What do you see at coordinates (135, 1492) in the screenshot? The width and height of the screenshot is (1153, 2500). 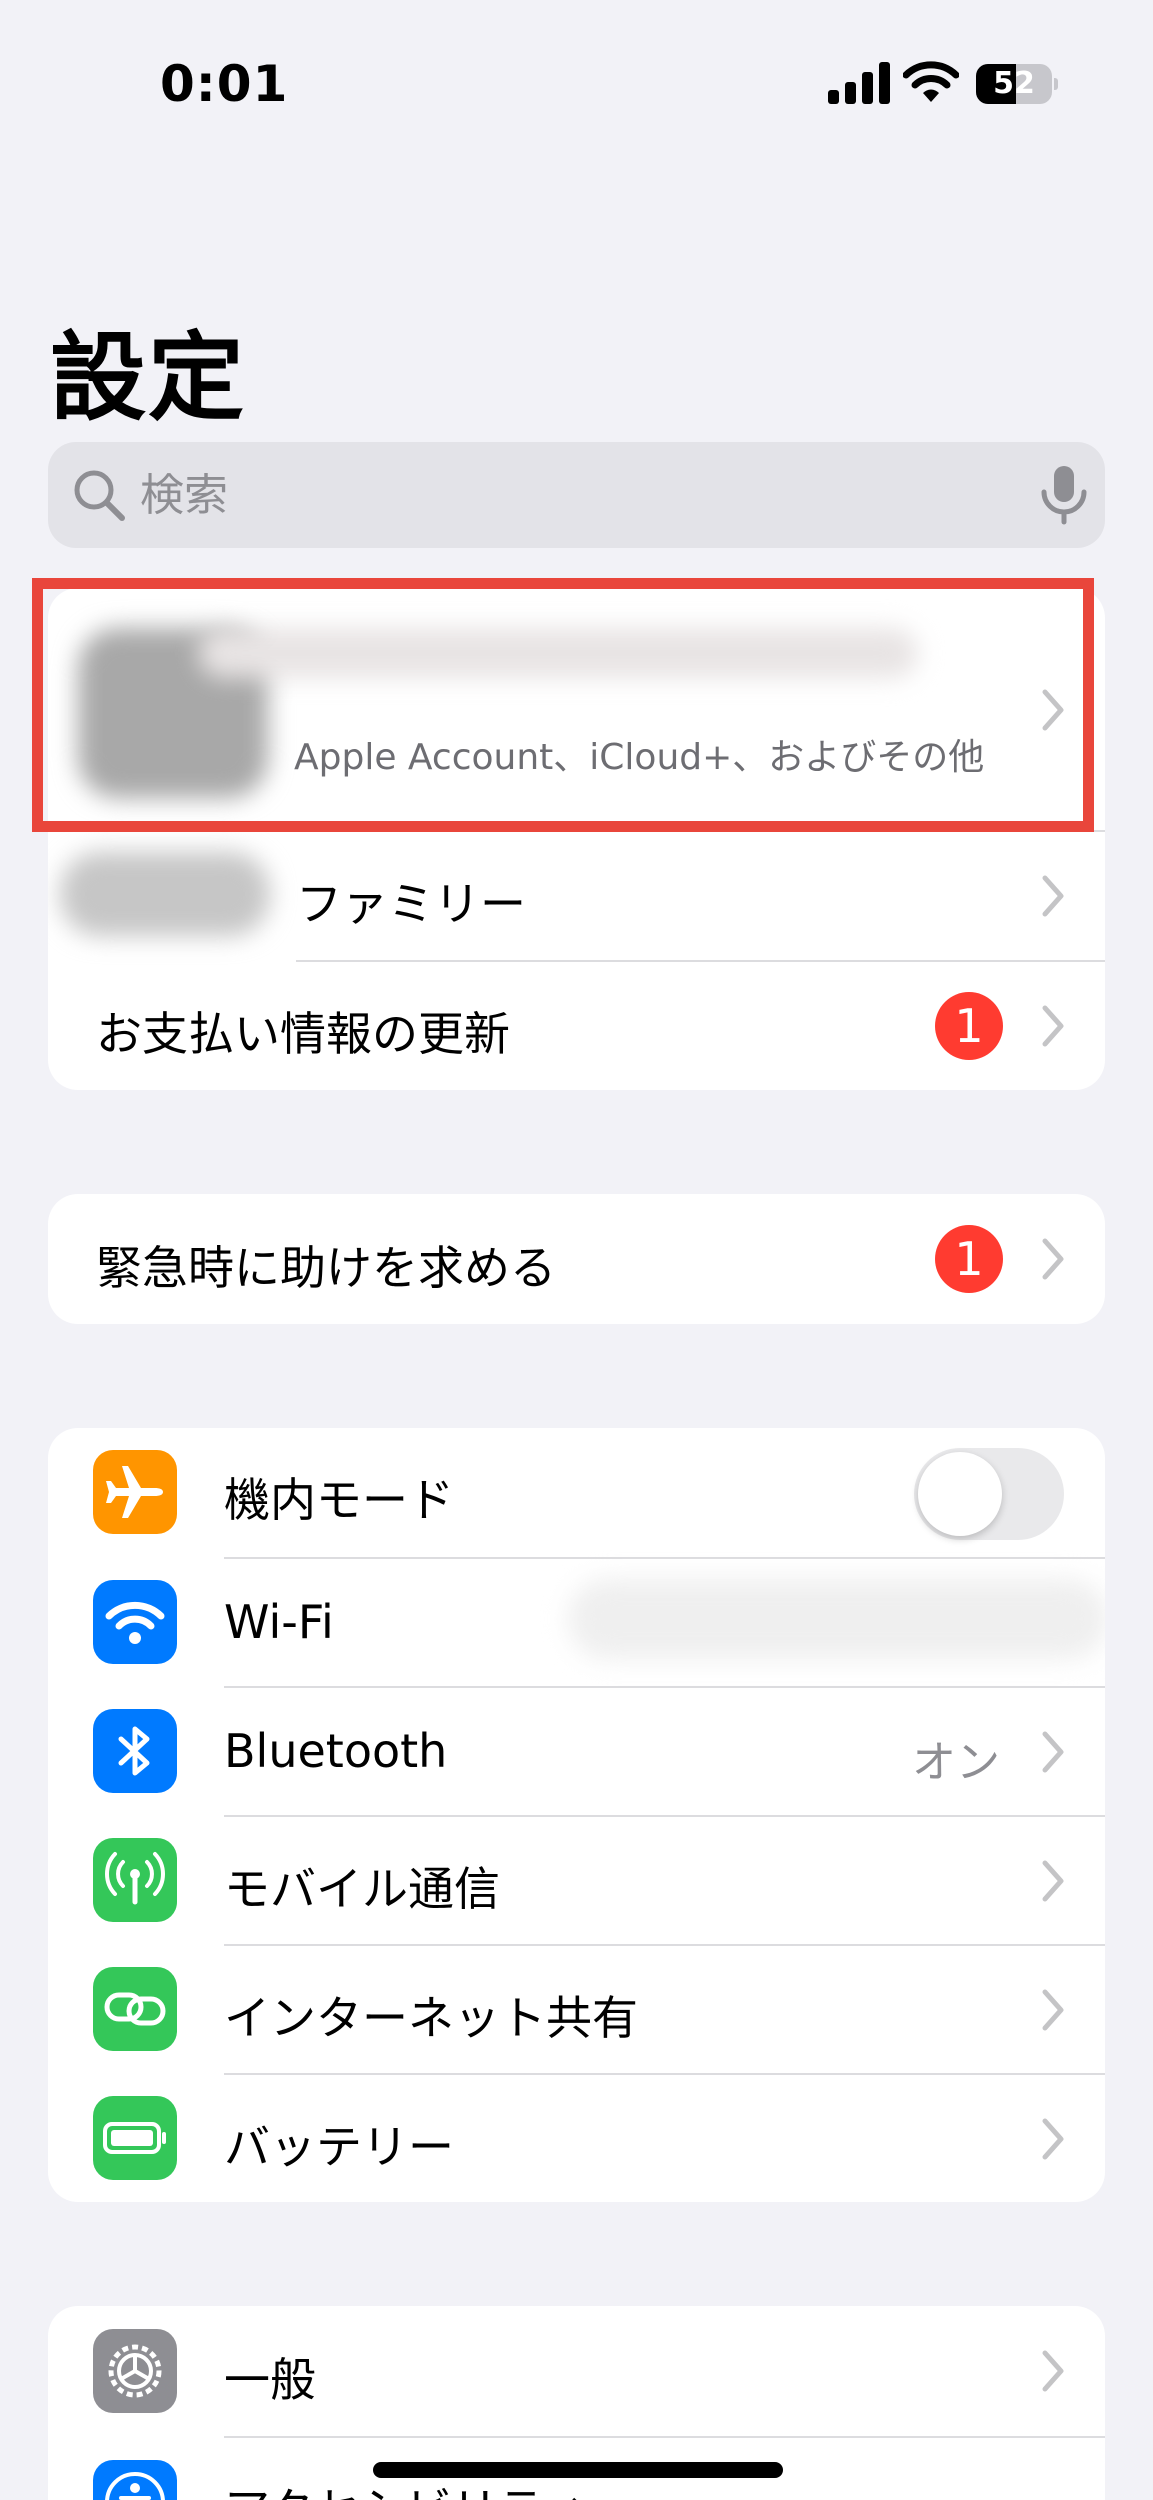 I see `airplane-icon` at bounding box center [135, 1492].